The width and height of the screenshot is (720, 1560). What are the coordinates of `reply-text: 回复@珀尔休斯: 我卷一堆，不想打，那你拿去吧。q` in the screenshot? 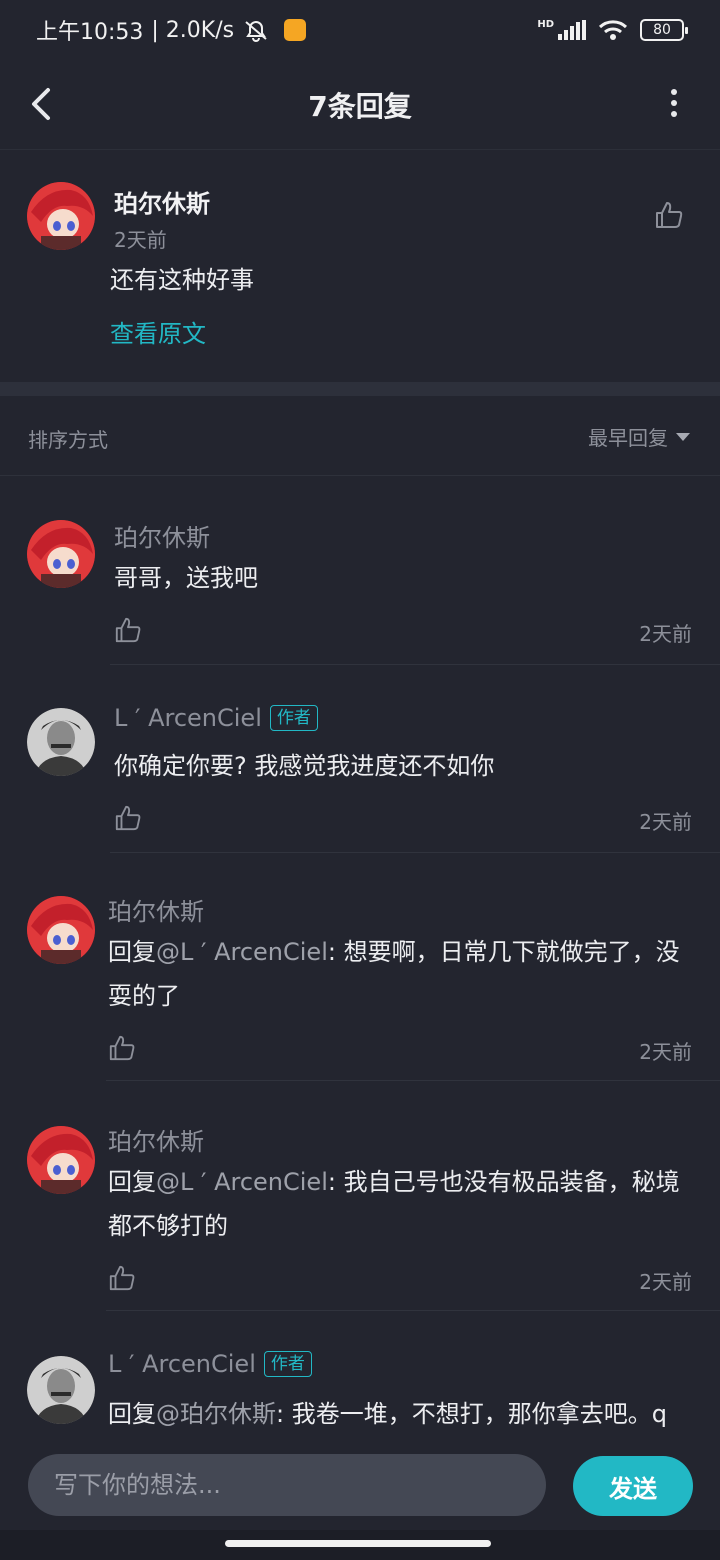 It's located at (408, 1414).